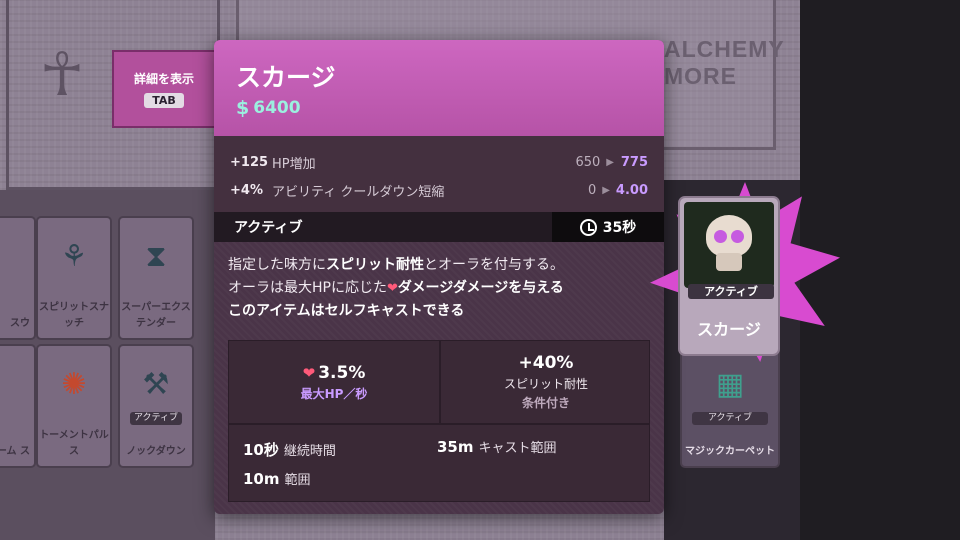 The height and width of the screenshot is (540, 960). What do you see at coordinates (74, 406) in the screenshot?
I see `item-card-torment-pulse: ✺ トーメントパルス` at bounding box center [74, 406].